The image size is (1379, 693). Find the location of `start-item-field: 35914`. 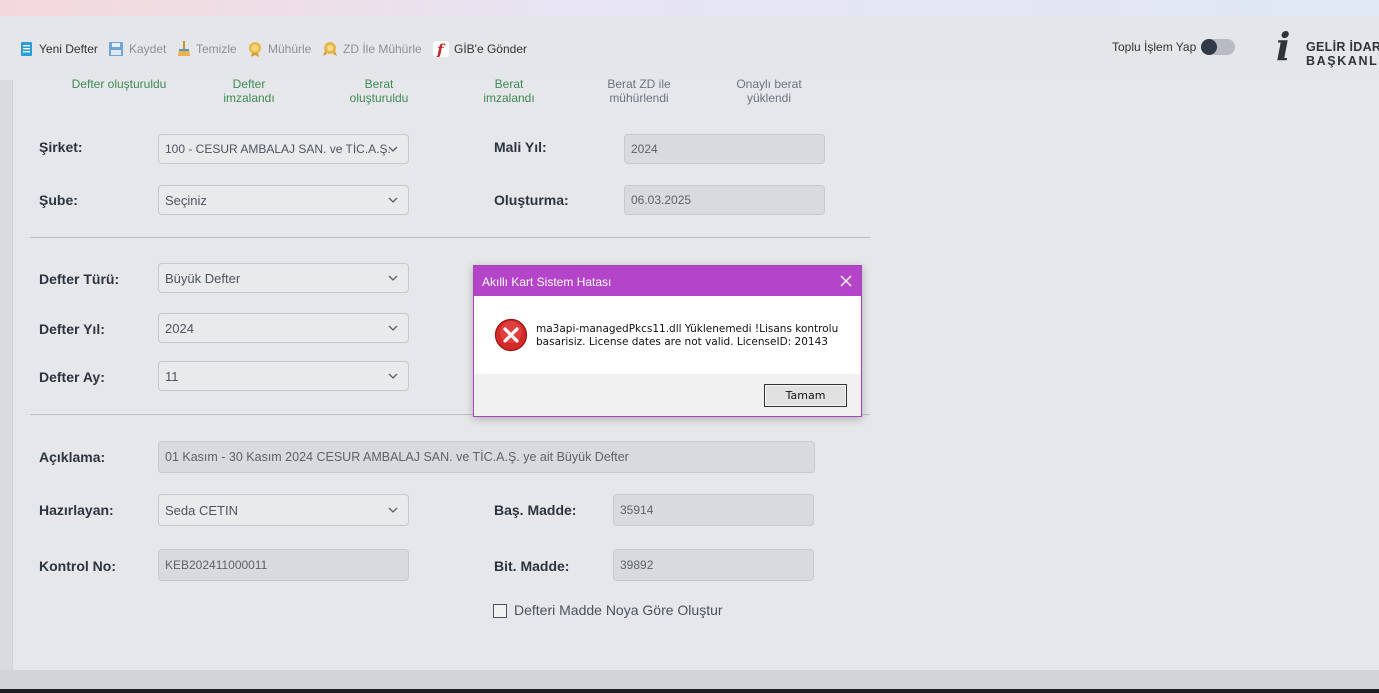

start-item-field: 35914 is located at coordinates (713, 510).